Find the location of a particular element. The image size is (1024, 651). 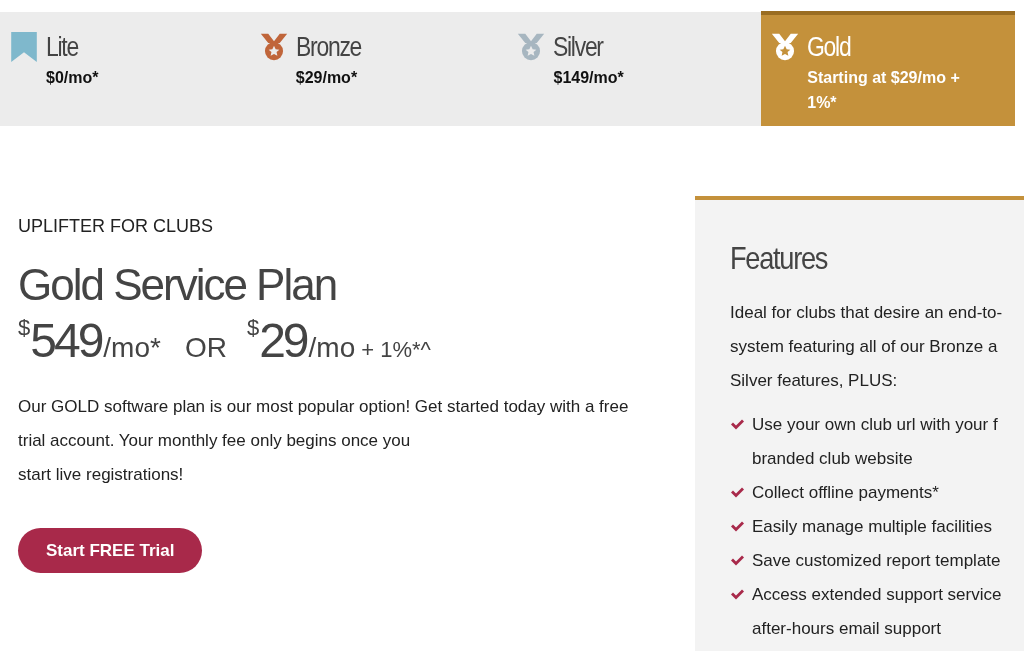

start-trial-button: Start FREE Trial is located at coordinates (110, 550).